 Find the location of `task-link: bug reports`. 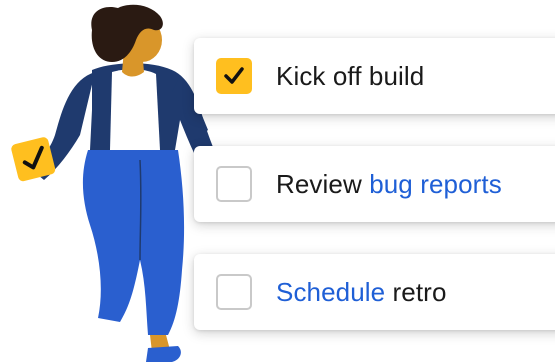

task-link: bug reports is located at coordinates (435, 184).